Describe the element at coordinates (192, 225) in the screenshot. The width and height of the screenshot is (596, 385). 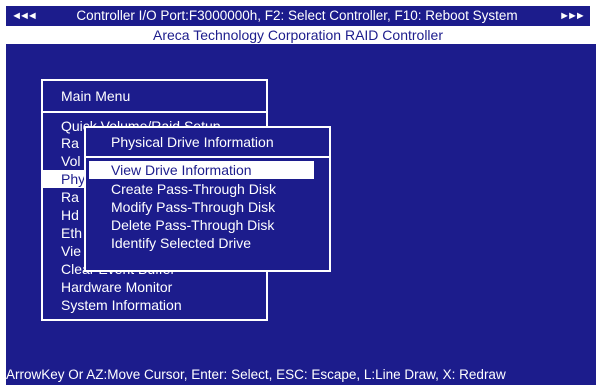
I see `submenu-item-delete-pass-through-disk: Delete Pass-Through Disk` at that location.